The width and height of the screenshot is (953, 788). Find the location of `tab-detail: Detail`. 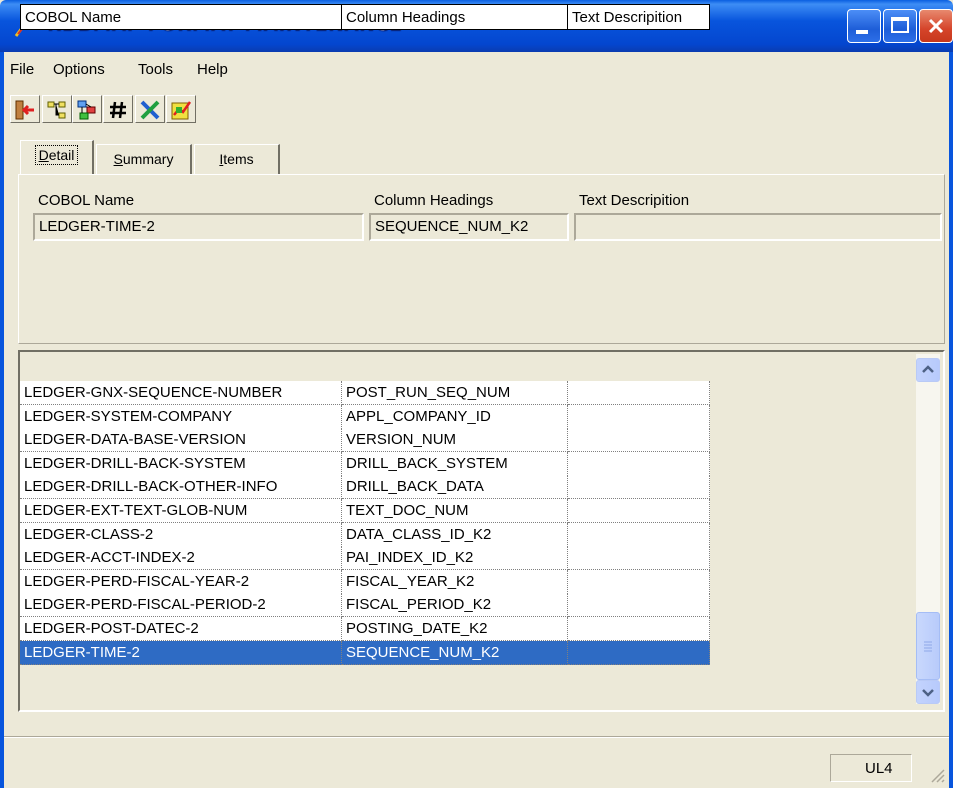

tab-detail: Detail is located at coordinates (57, 157).